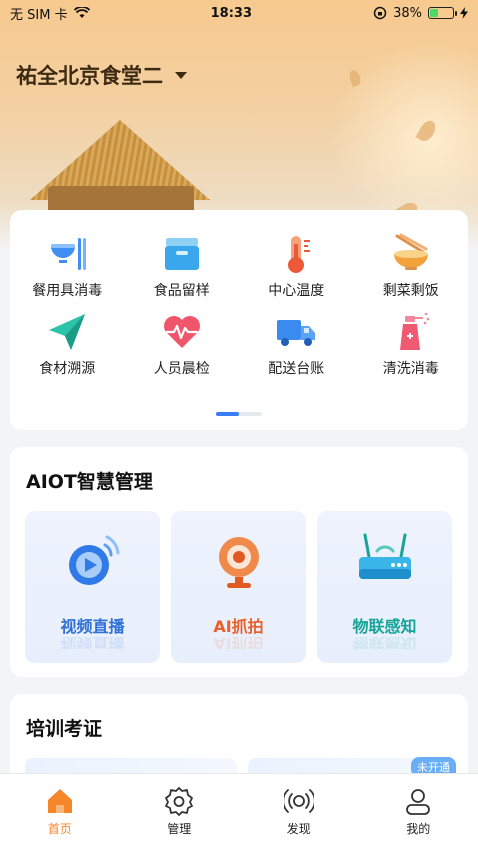 This screenshot has width=478, height=850. I want to click on charging-icon, so click(464, 13).